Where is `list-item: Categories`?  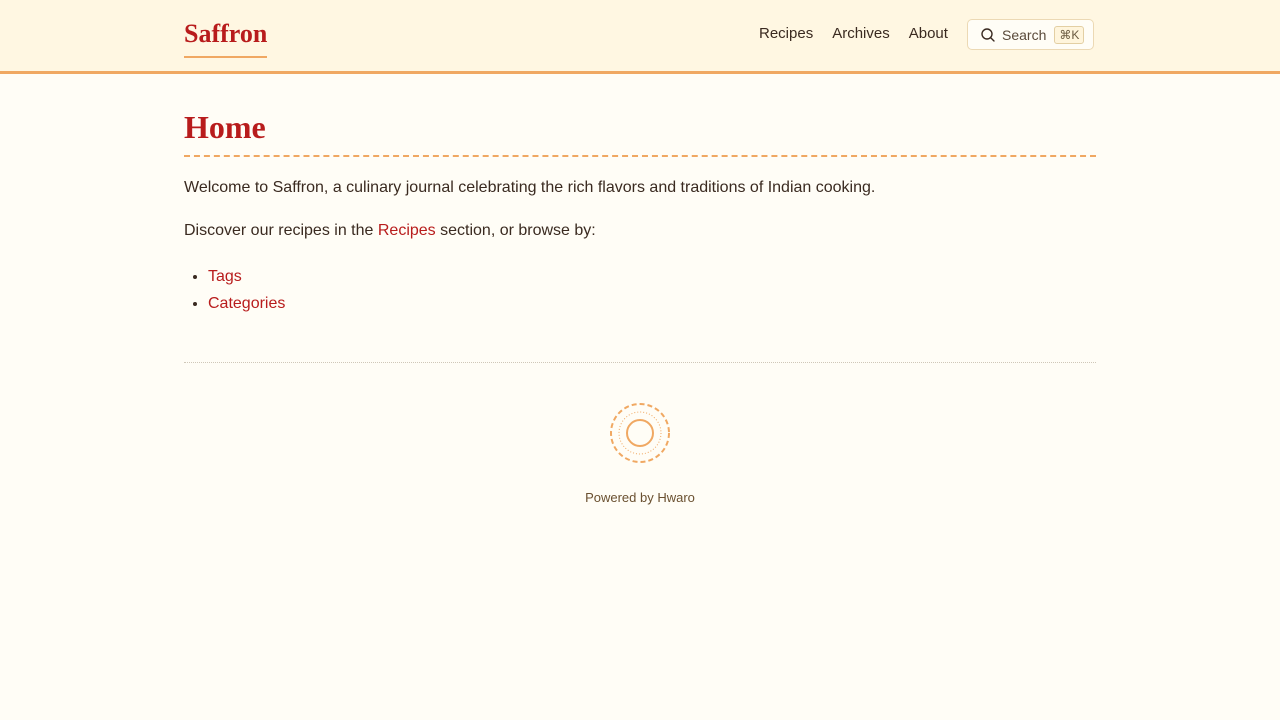 list-item: Categories is located at coordinates (652, 303).